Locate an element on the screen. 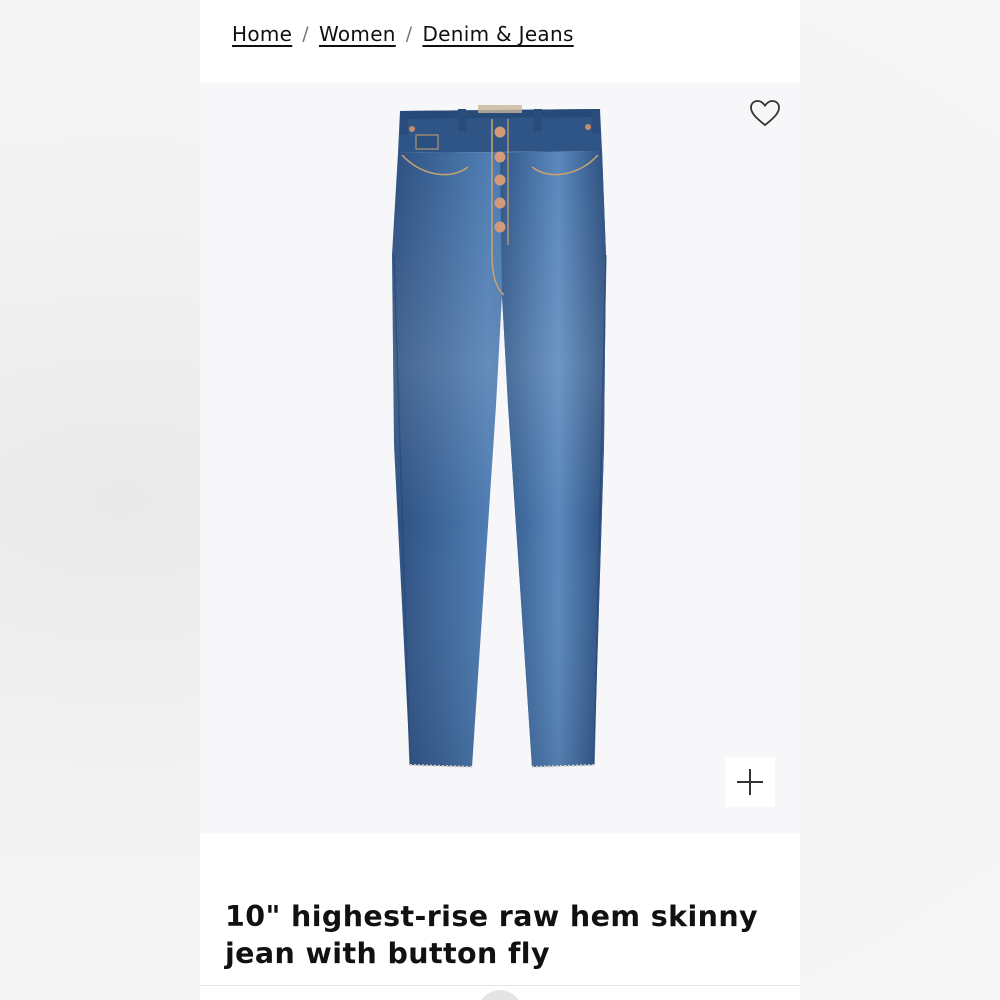  breadcrumb-denim-link: Denim & Jeans is located at coordinates (497, 34).